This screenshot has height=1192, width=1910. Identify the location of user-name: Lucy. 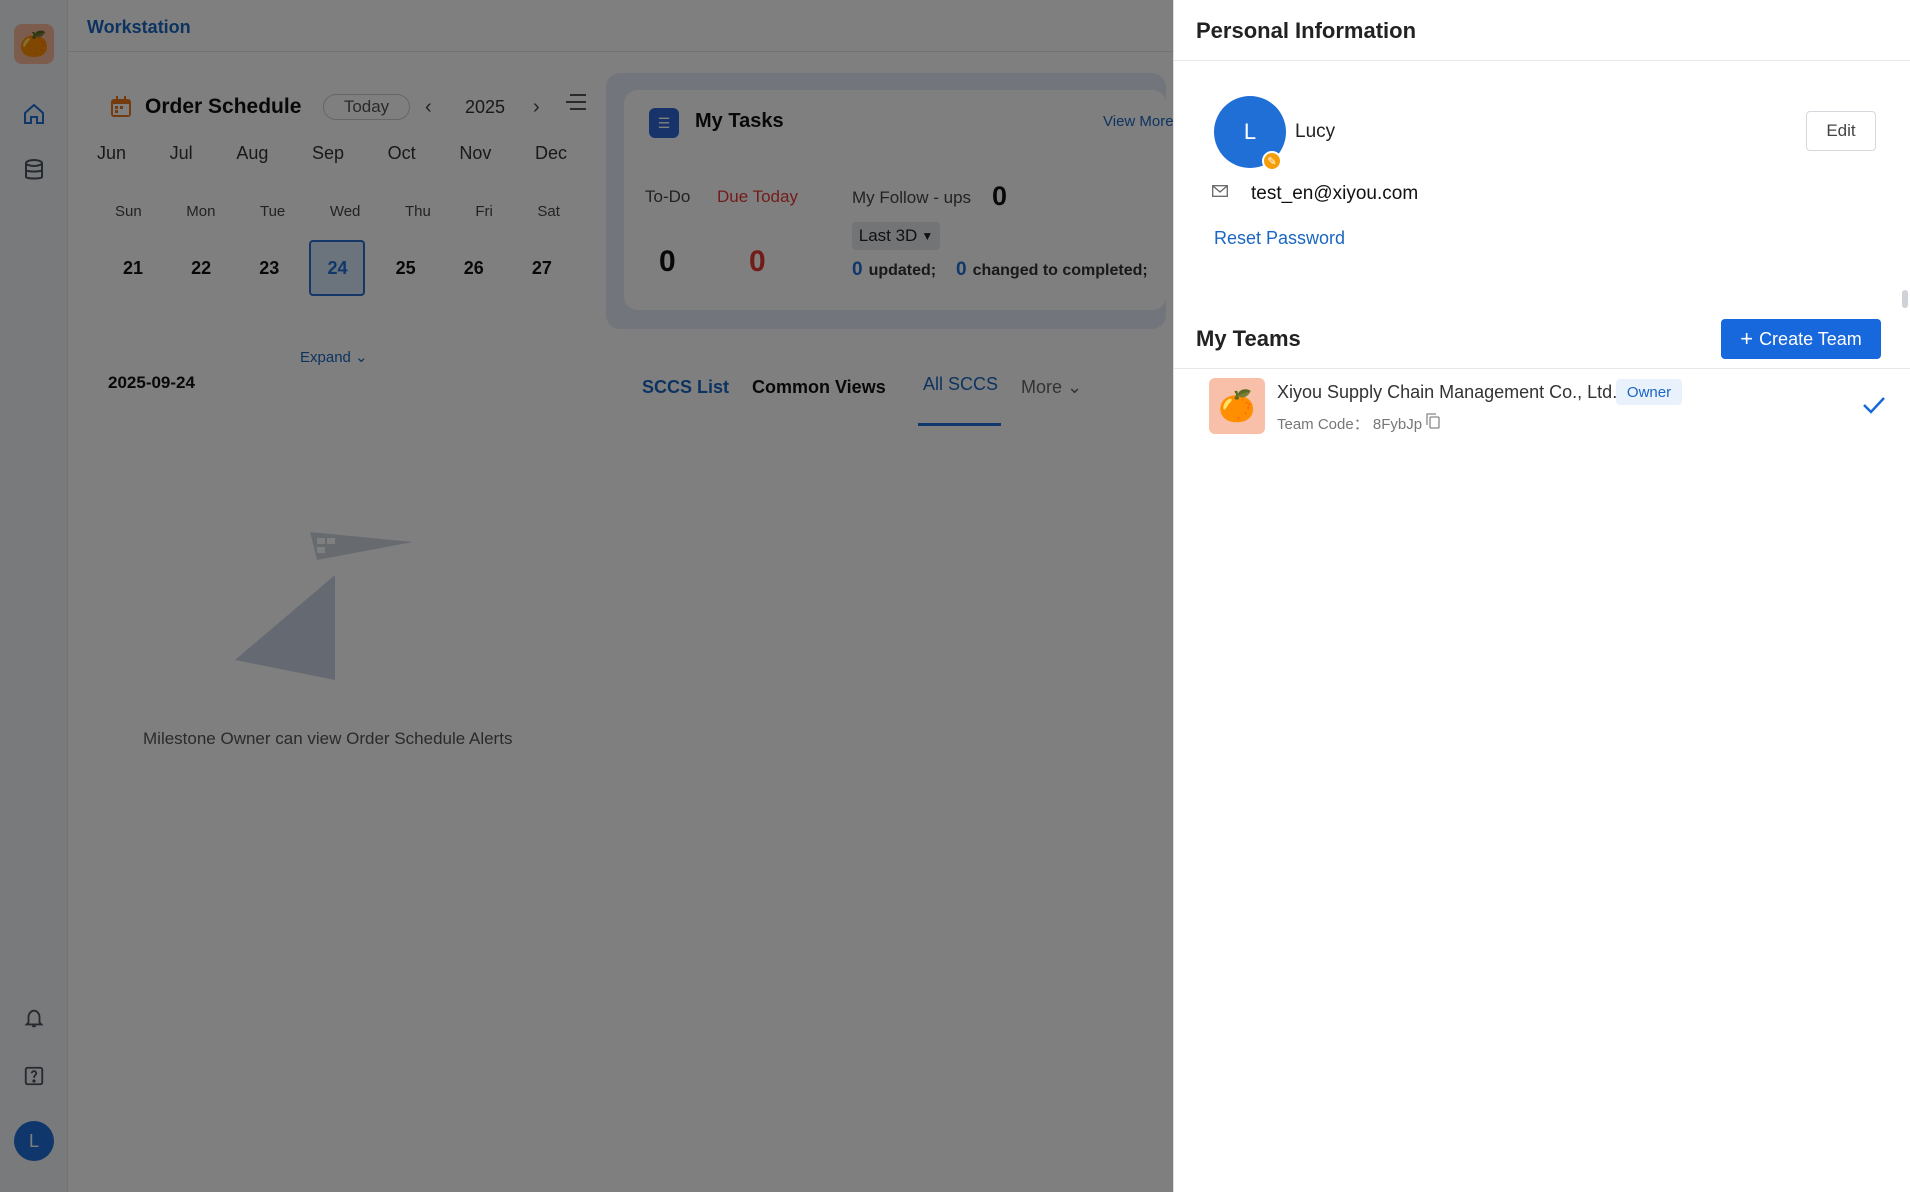
(1315, 131).